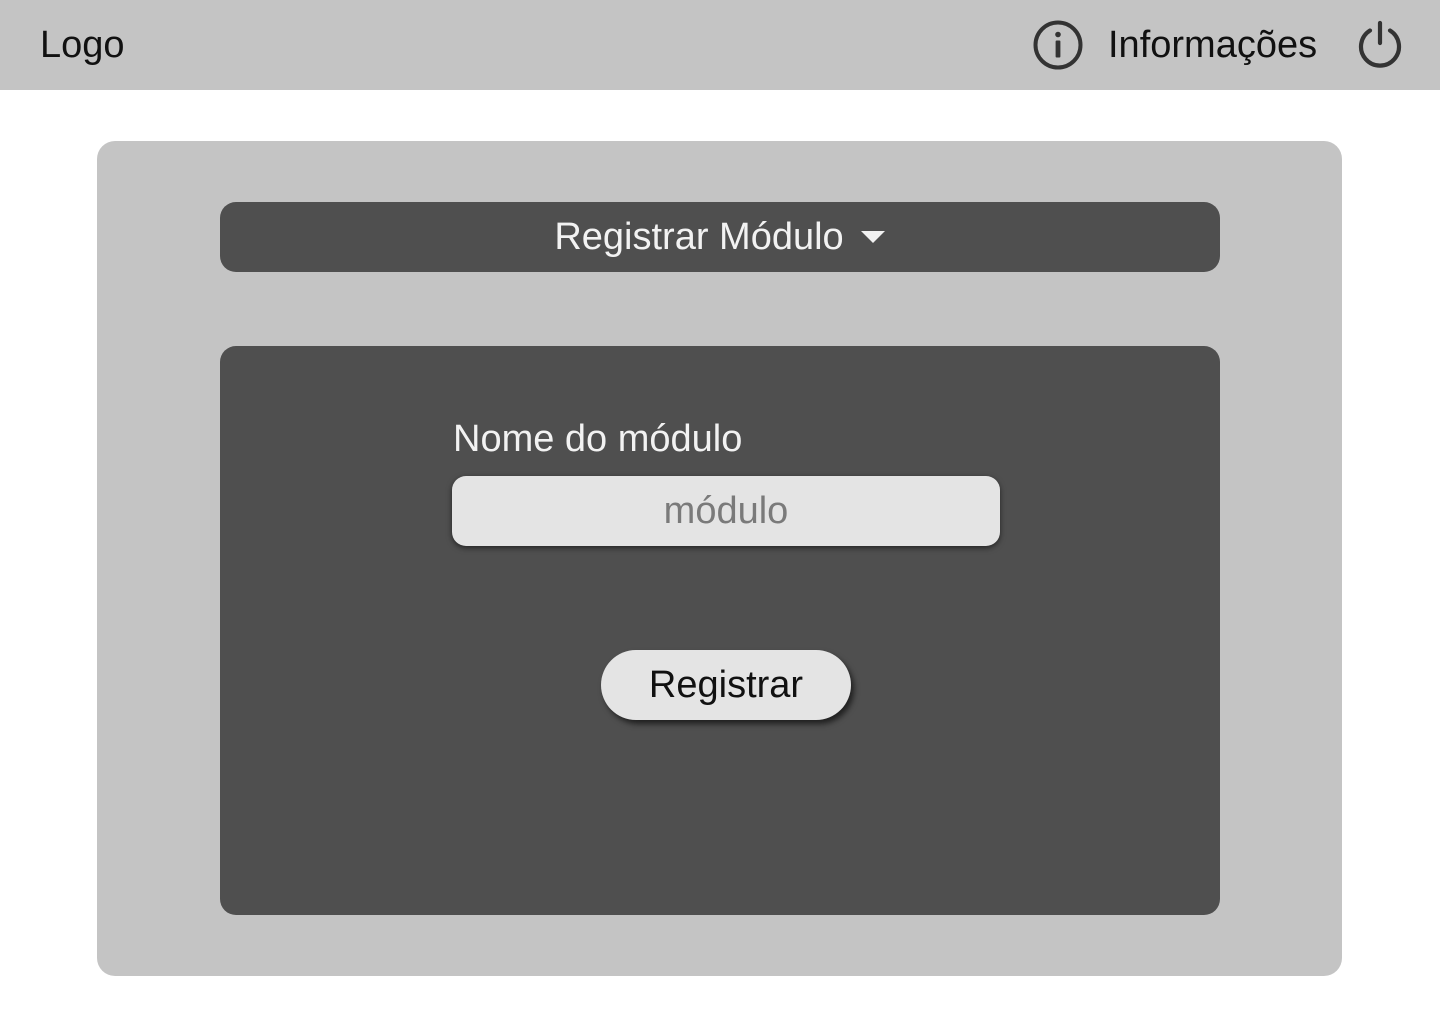 This screenshot has width=1440, height=1024. I want to click on top-bar: Logo Informações, so click(720, 45).